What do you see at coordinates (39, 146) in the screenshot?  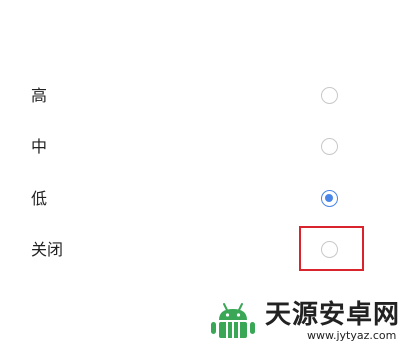 I see `option-label: 中` at bounding box center [39, 146].